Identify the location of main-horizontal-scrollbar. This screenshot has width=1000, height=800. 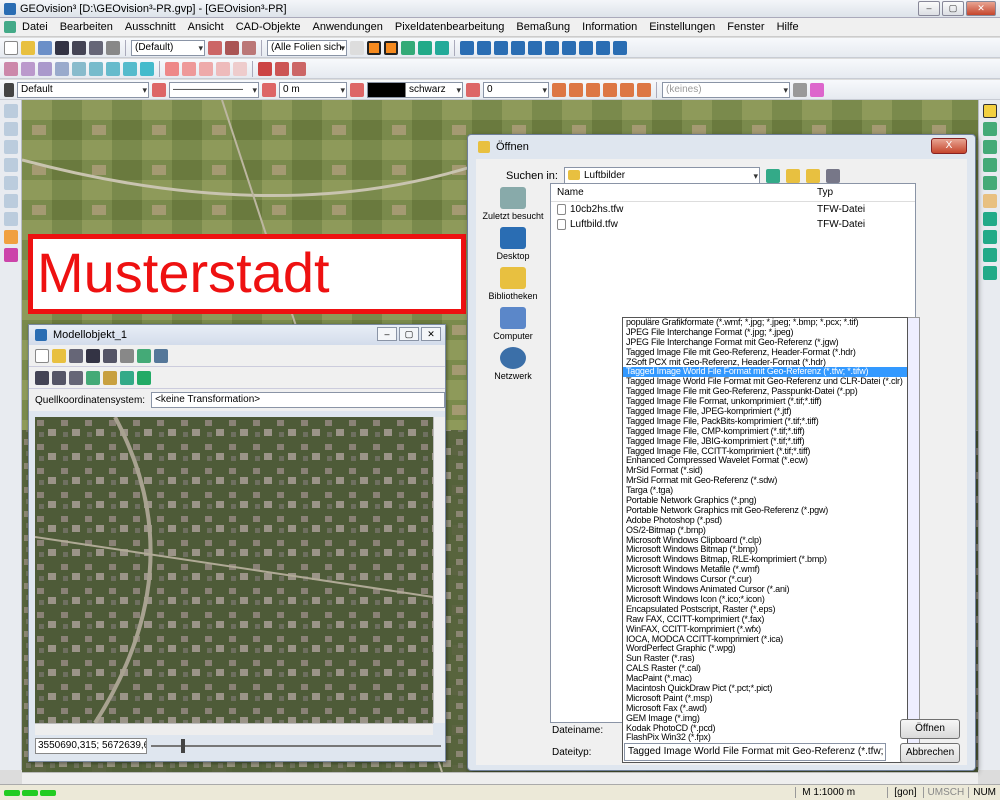
(500, 778).